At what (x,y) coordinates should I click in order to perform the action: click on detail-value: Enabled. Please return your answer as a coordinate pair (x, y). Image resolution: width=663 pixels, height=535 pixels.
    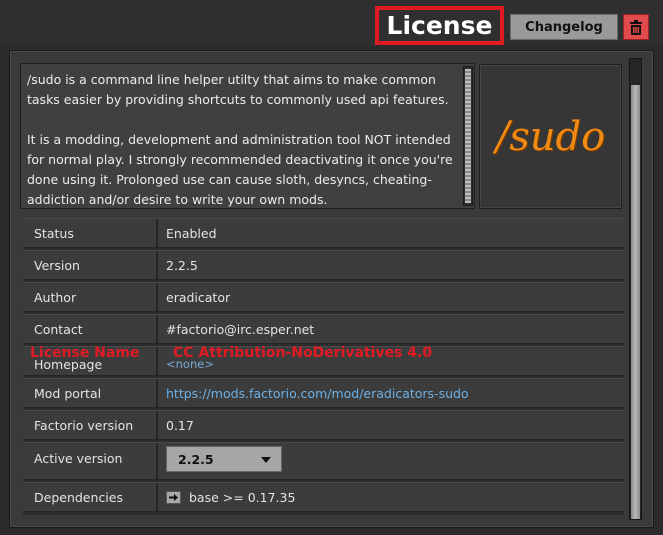
    Looking at the image, I should click on (191, 233).